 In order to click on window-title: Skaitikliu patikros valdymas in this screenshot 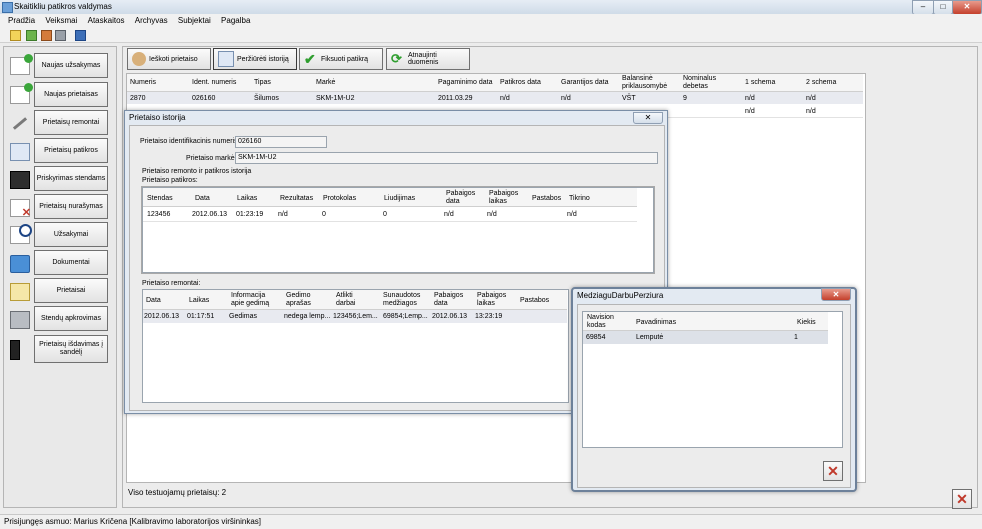, I will do `click(63, 6)`.